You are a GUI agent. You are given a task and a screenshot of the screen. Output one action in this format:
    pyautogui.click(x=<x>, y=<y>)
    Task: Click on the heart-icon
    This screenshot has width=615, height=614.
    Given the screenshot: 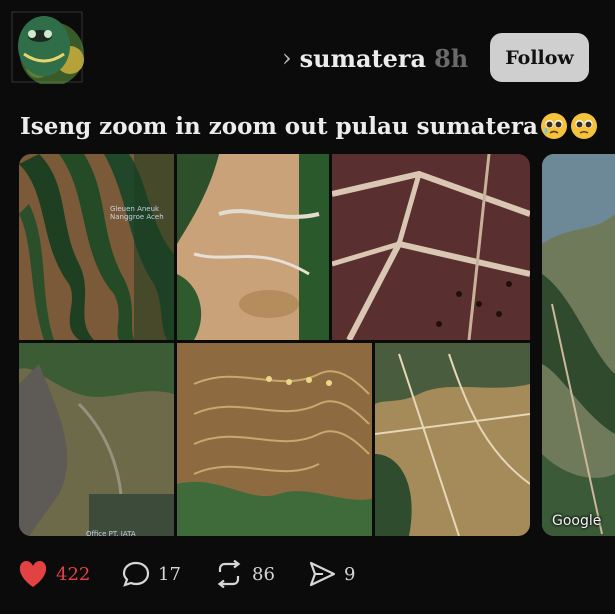 What is the action you would take?
    pyautogui.click(x=33, y=573)
    